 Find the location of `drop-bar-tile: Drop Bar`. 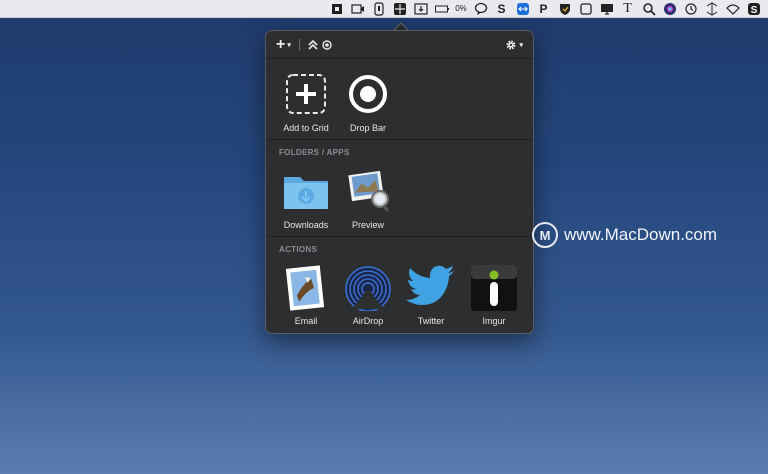

drop-bar-tile: Drop Bar is located at coordinates (368, 102).